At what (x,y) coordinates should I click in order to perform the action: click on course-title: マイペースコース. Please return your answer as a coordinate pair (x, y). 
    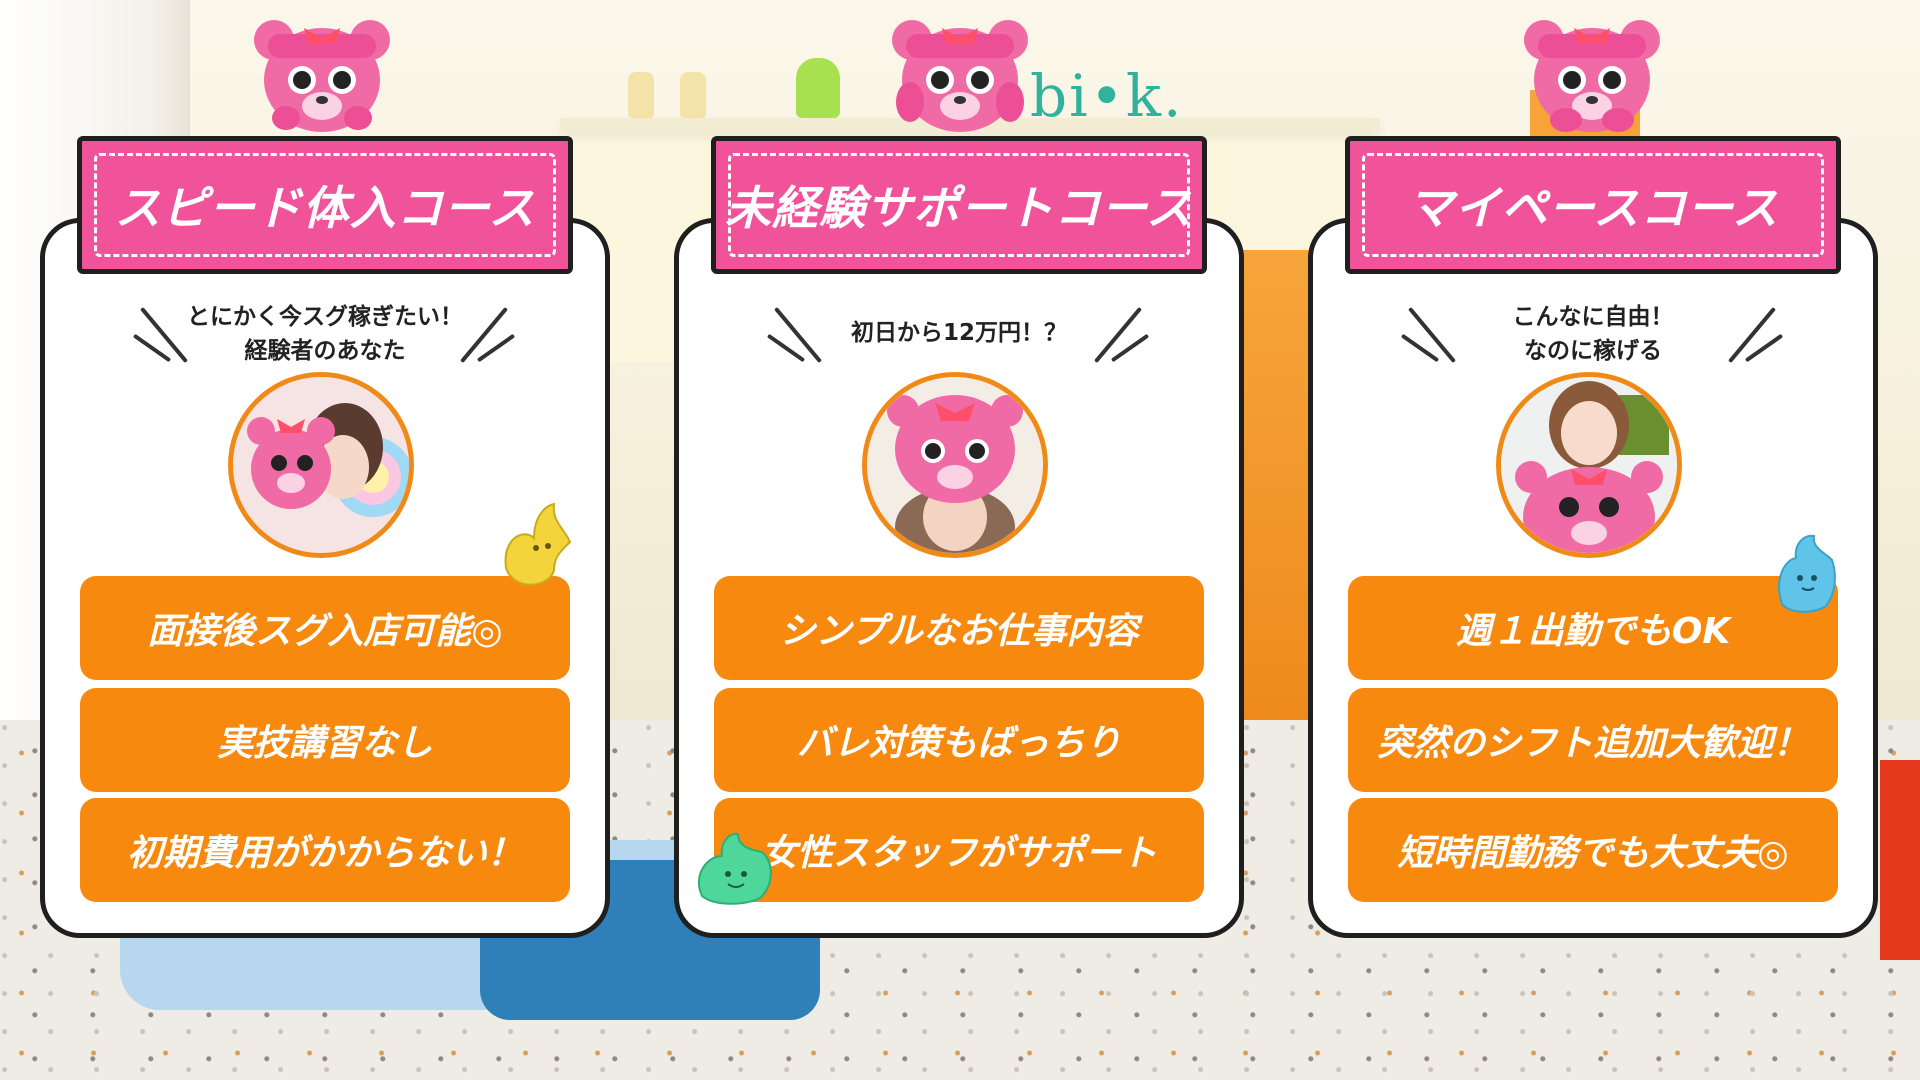
    Looking at the image, I should click on (1593, 205).